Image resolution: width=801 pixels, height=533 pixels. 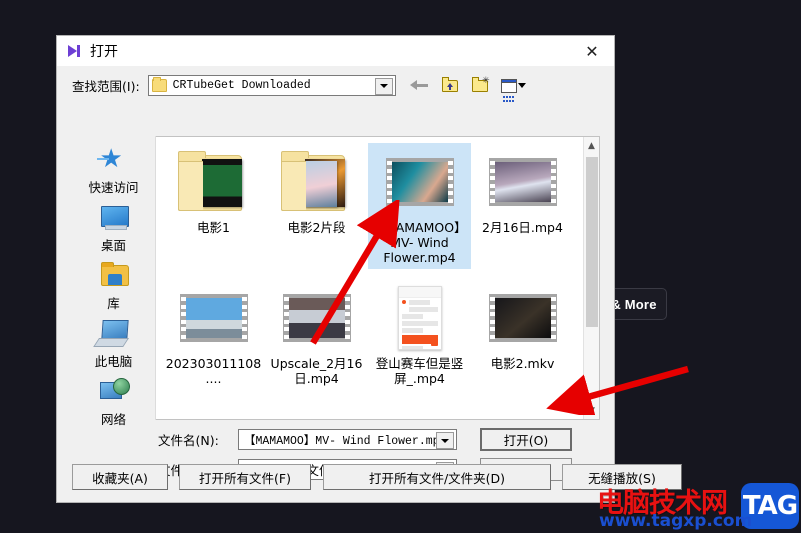 What do you see at coordinates (75, 51) in the screenshot?
I see `play-triangle-icon` at bounding box center [75, 51].